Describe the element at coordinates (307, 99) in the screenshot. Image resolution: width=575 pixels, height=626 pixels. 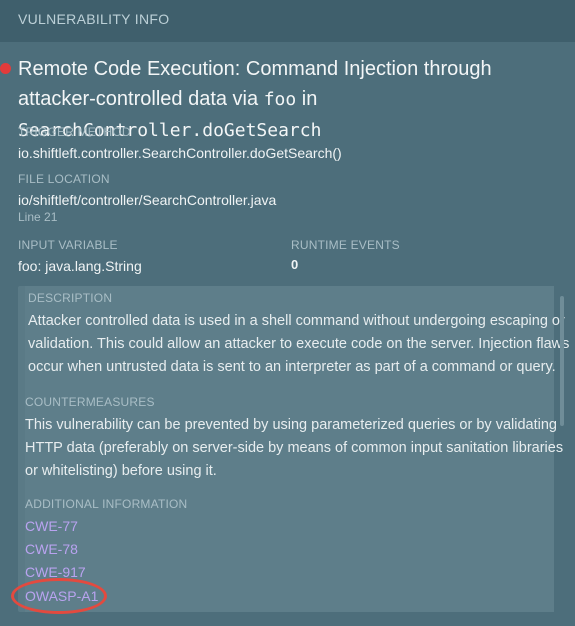
I see `title-in: in` at that location.